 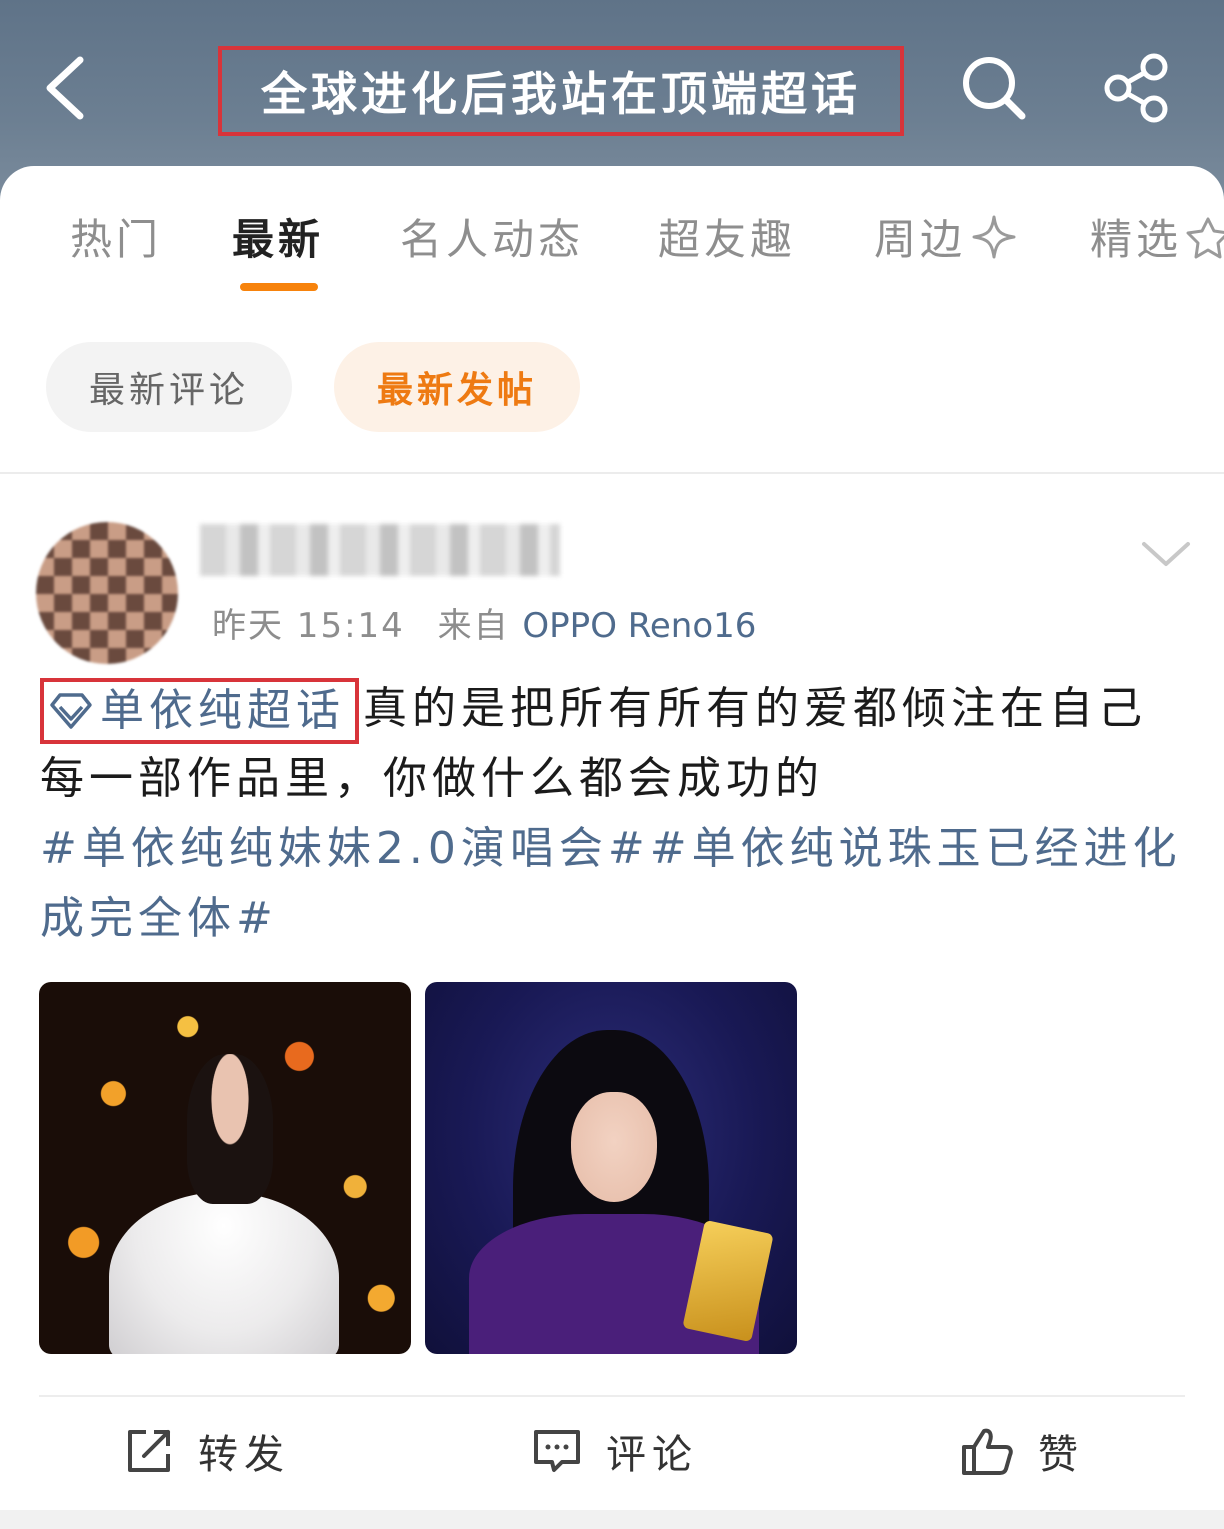 I want to click on chip-latest-comments: 最新评论, so click(x=169, y=387).